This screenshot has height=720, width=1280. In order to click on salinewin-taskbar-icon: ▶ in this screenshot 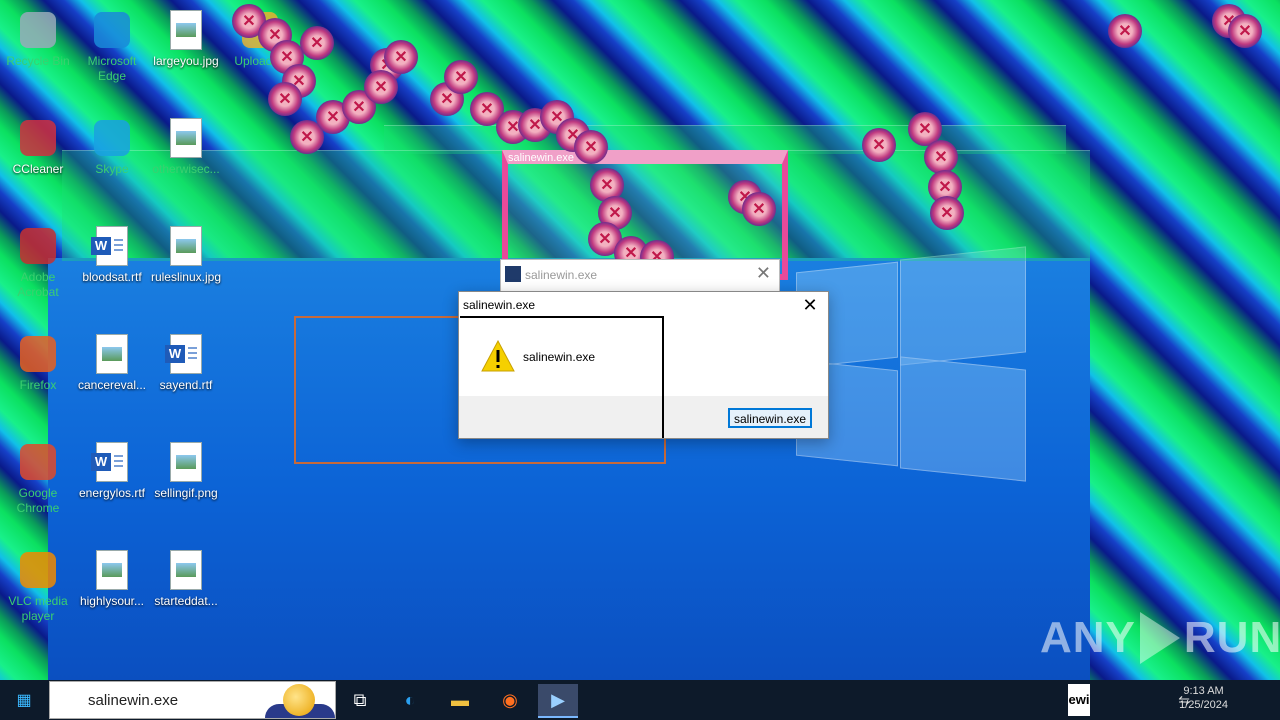, I will do `click(558, 701)`.